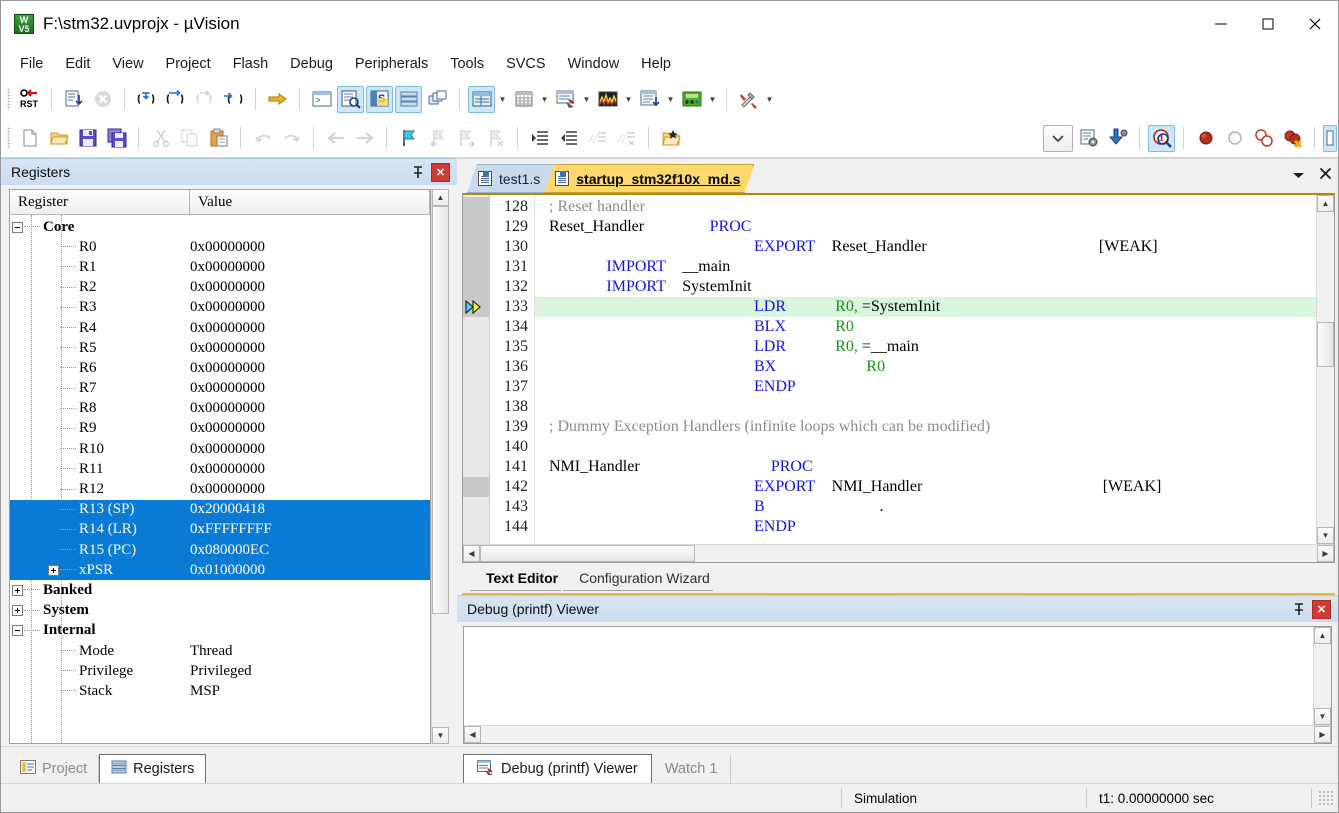  Describe the element at coordinates (175, 99) in the screenshot. I see `step-over-button` at that location.